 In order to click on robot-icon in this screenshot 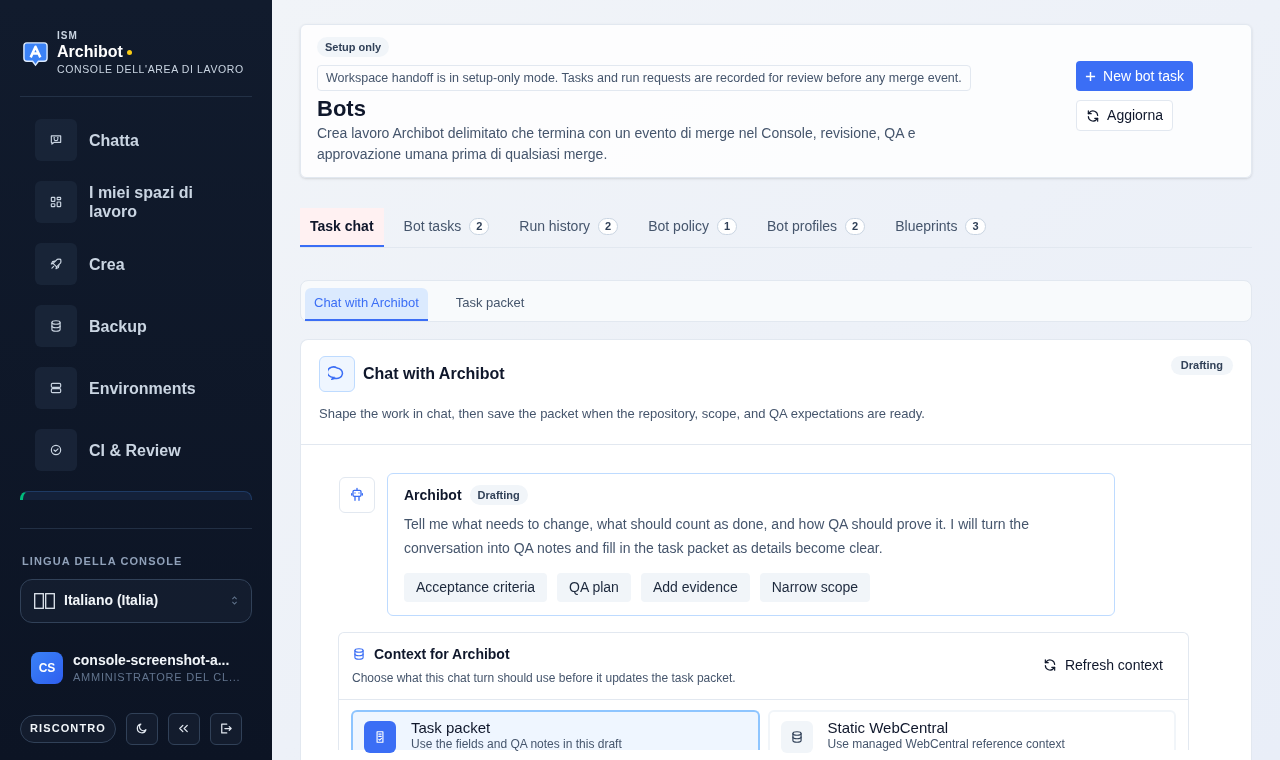, I will do `click(357, 494)`.